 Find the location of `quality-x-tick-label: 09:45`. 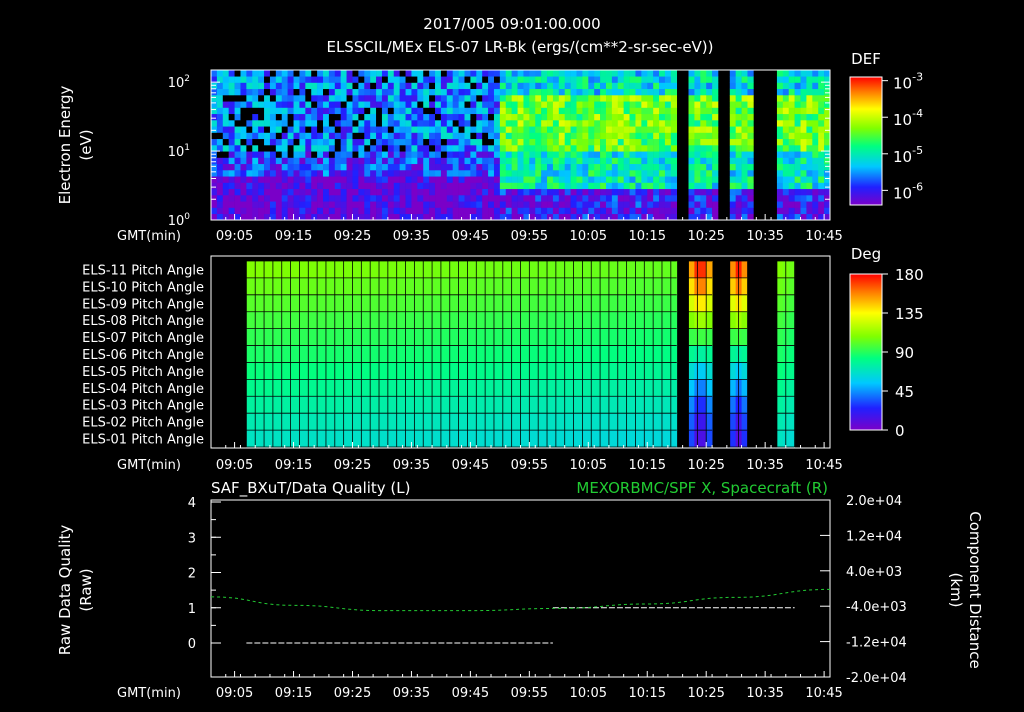

quality-x-tick-label: 09:45 is located at coordinates (470, 693).